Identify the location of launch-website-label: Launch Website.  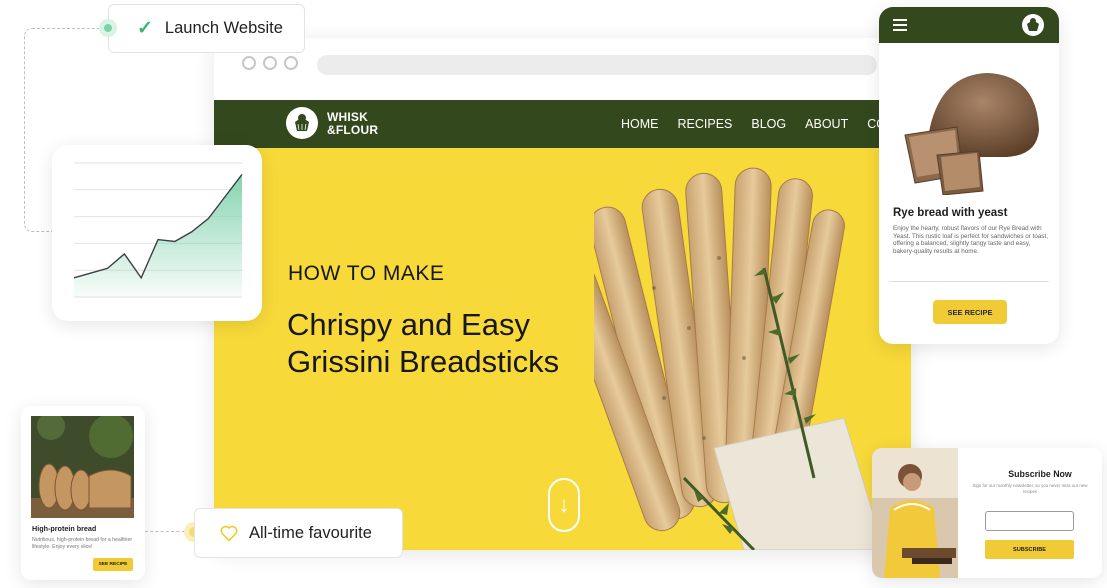
(223, 28).